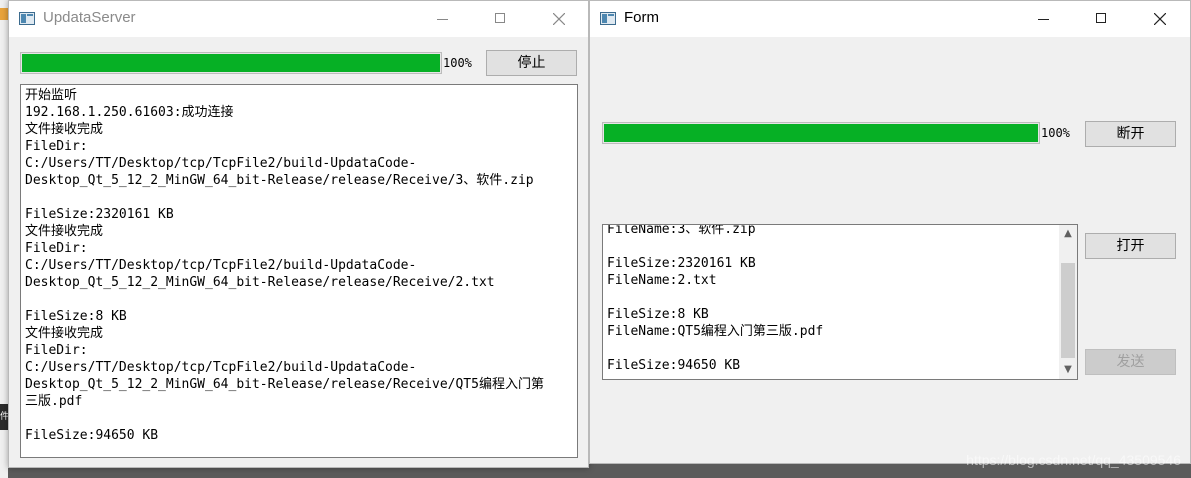 The width and height of the screenshot is (1191, 478). I want to click on title-bar: Form, so click(890, 19).